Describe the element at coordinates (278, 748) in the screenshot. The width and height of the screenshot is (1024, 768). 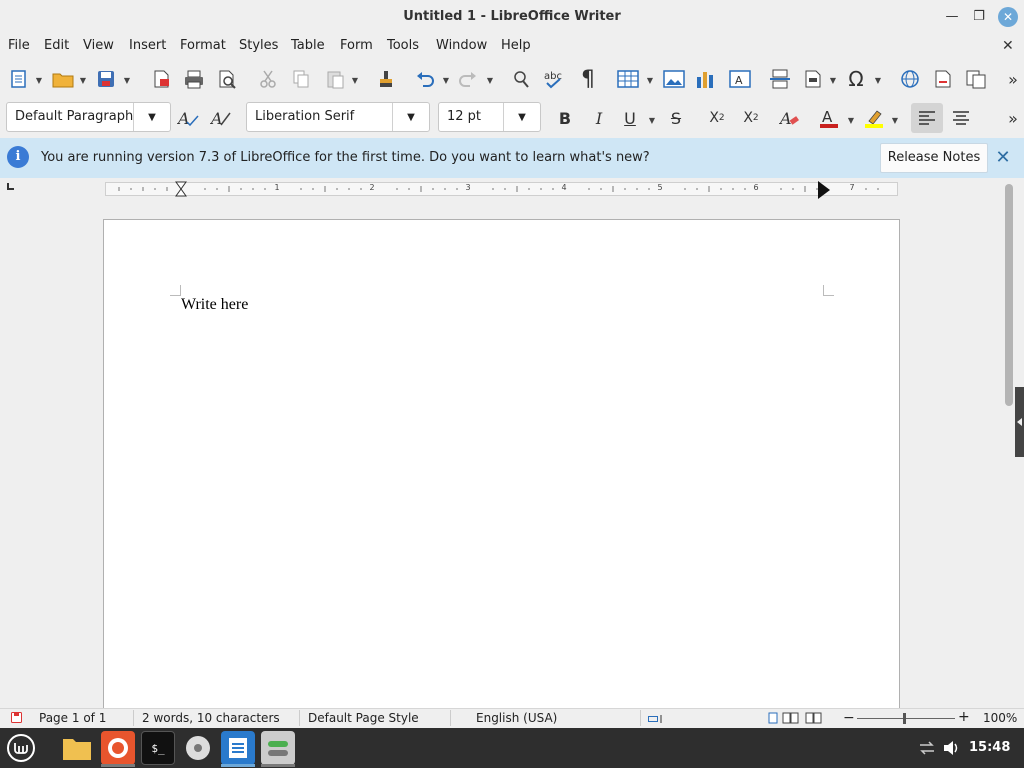
I see `settings-icon` at that location.